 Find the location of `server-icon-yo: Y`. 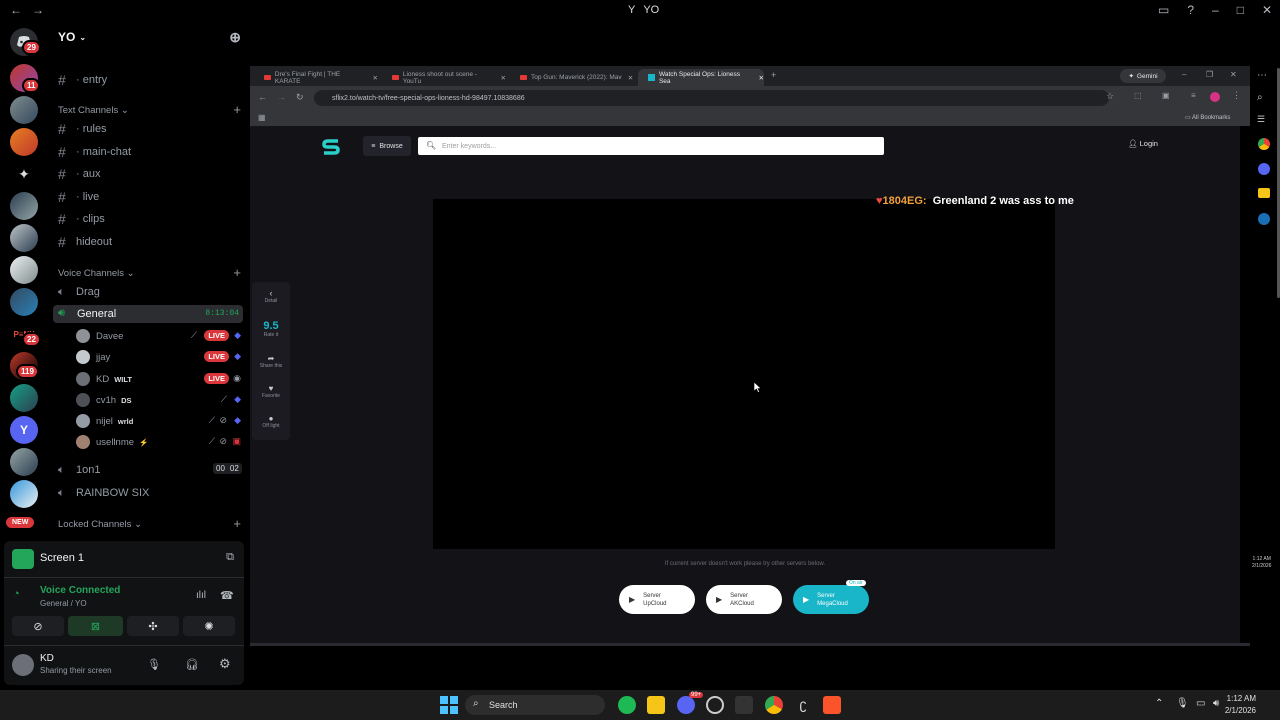

server-icon-yo: Y is located at coordinates (24, 430).